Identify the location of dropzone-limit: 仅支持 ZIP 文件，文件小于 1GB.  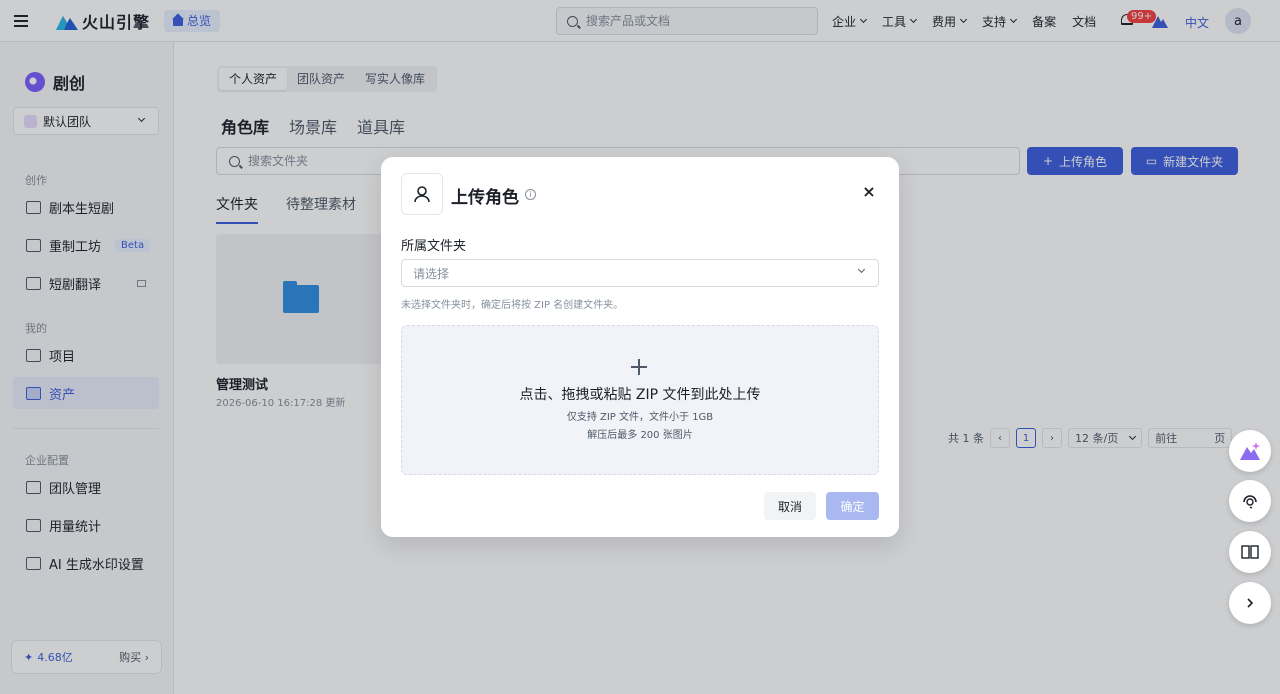
(640, 417).